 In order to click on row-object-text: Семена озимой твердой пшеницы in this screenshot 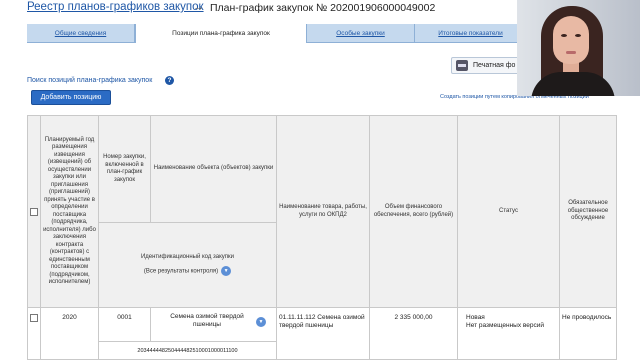, I will do `click(207, 320)`.